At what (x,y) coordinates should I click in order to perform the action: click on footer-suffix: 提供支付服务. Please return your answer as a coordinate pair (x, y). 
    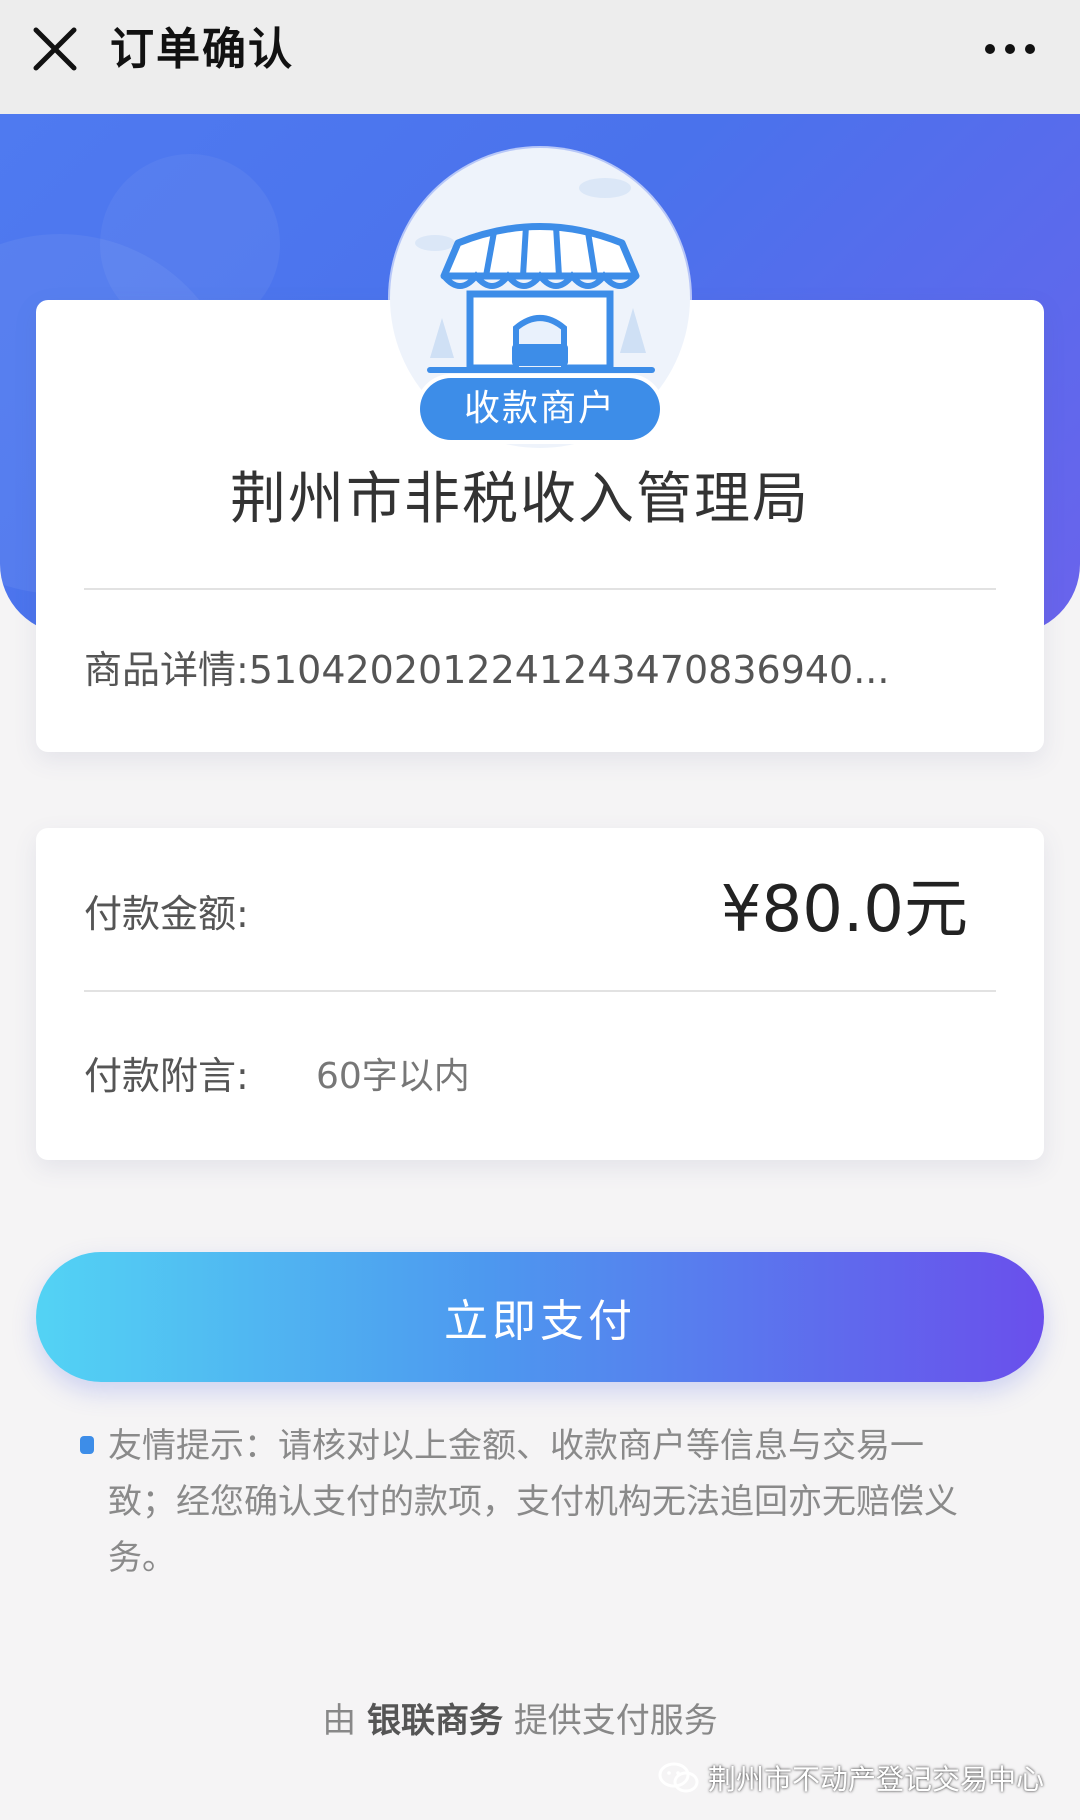
    Looking at the image, I should click on (615, 1721).